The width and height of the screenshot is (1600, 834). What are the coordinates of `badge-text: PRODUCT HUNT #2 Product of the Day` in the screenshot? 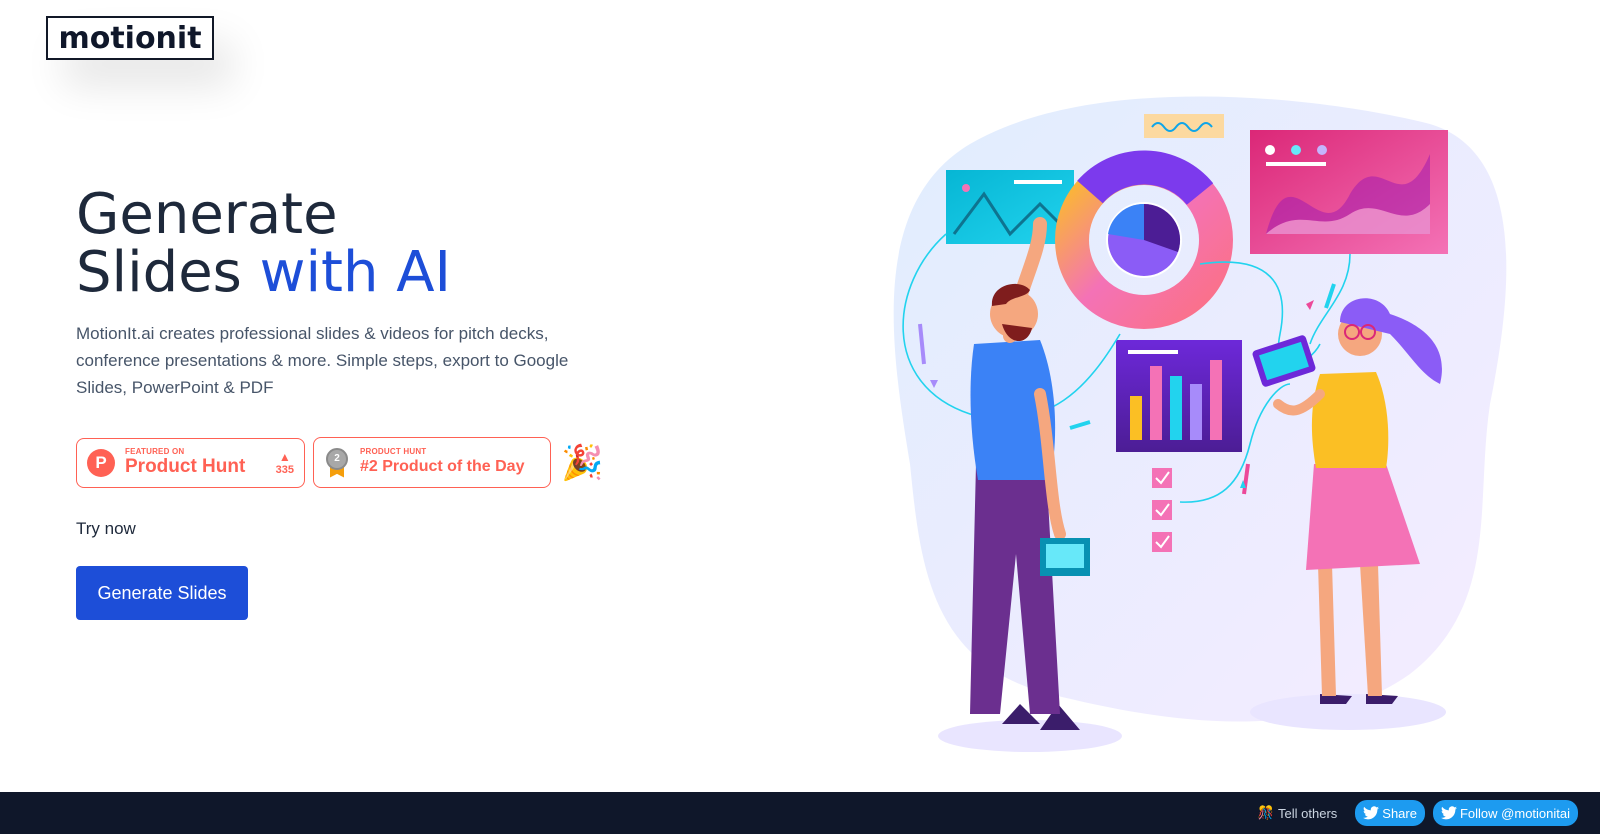 It's located at (442, 462).